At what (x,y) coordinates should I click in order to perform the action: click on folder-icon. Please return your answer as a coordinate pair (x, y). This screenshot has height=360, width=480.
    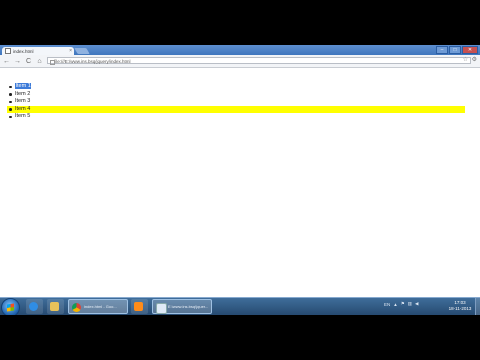
    Looking at the image, I should click on (54, 306).